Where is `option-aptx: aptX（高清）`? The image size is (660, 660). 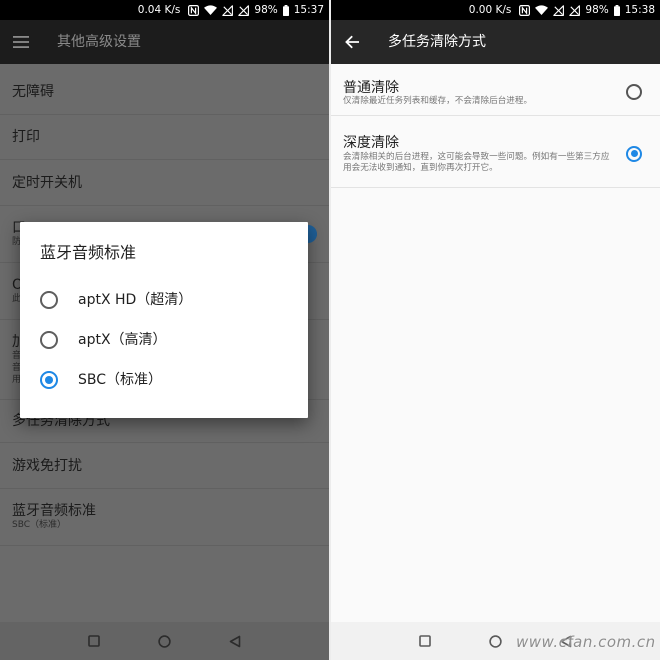 option-aptx: aptX（高清） is located at coordinates (164, 340).